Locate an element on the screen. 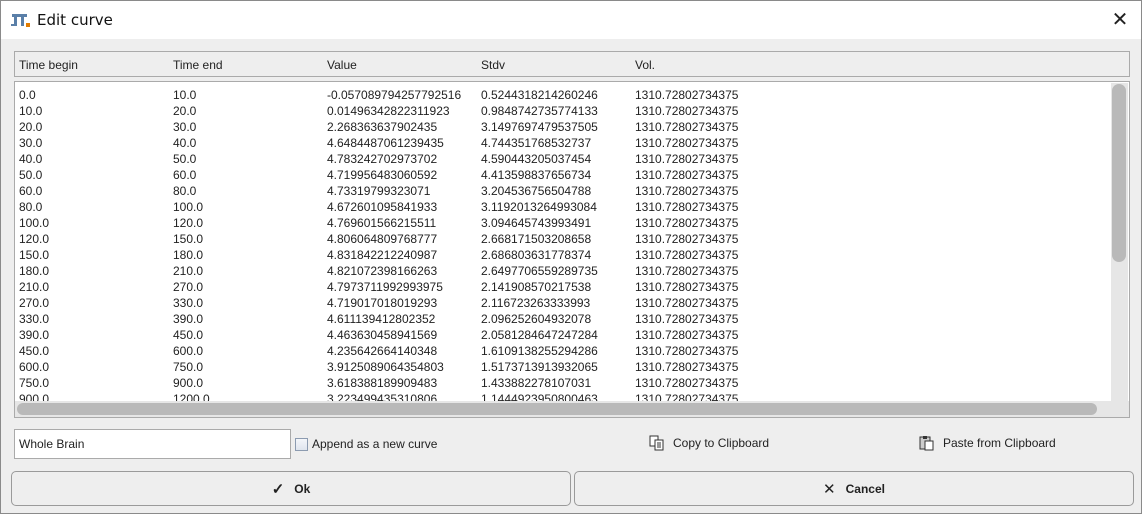 This screenshot has height=514, width=1142. curve-name-input is located at coordinates (152, 444).